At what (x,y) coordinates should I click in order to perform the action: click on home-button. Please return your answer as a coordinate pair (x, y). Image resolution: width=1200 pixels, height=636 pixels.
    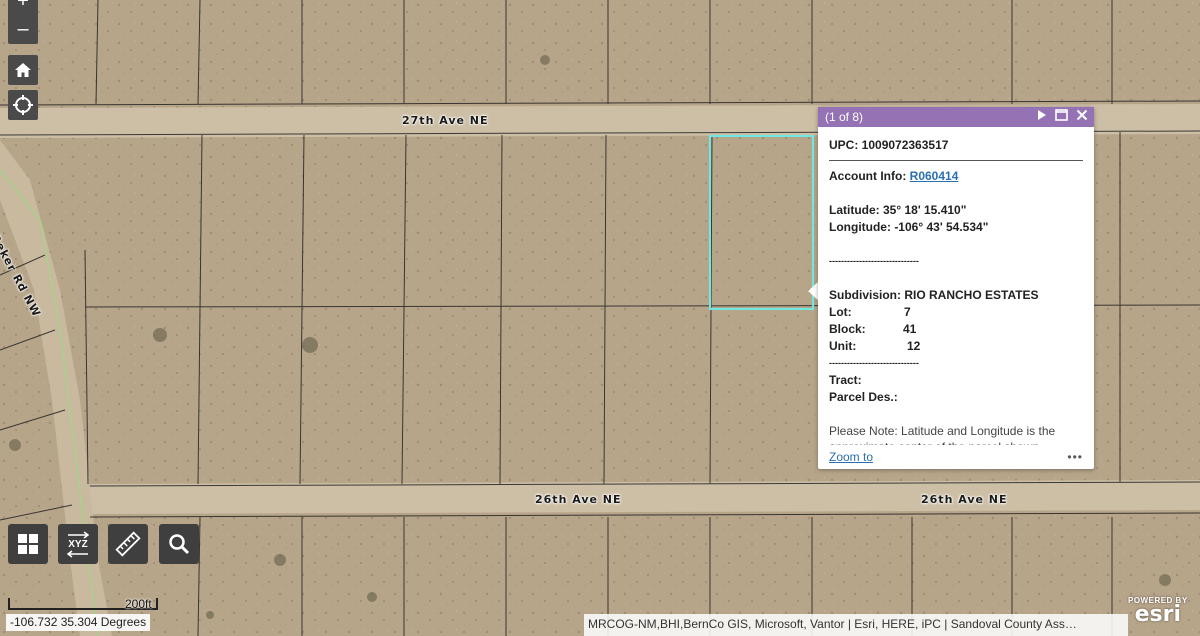
    Looking at the image, I should click on (23, 70).